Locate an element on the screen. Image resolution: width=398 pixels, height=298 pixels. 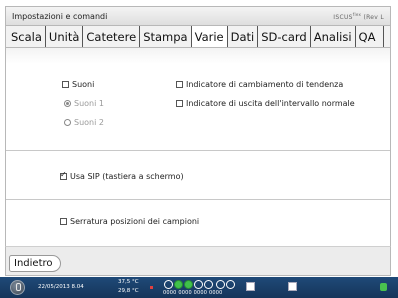
tab-stampa: Stampa is located at coordinates (166, 36).